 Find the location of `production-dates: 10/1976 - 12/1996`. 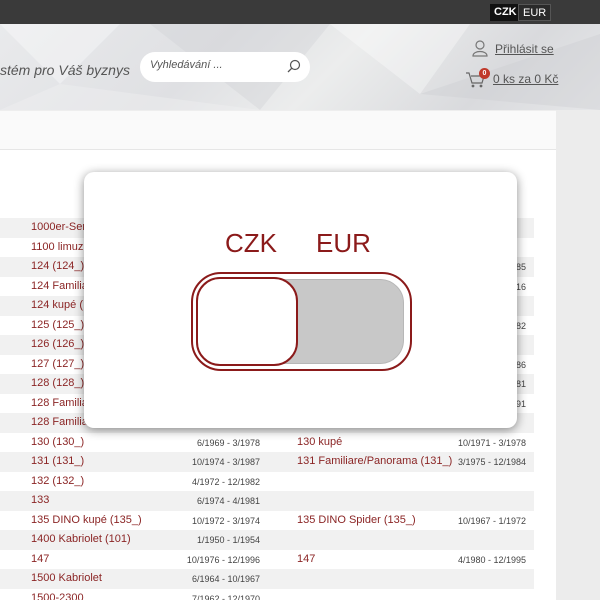

production-dates: 10/1976 - 12/1996 is located at coordinates (223, 559).